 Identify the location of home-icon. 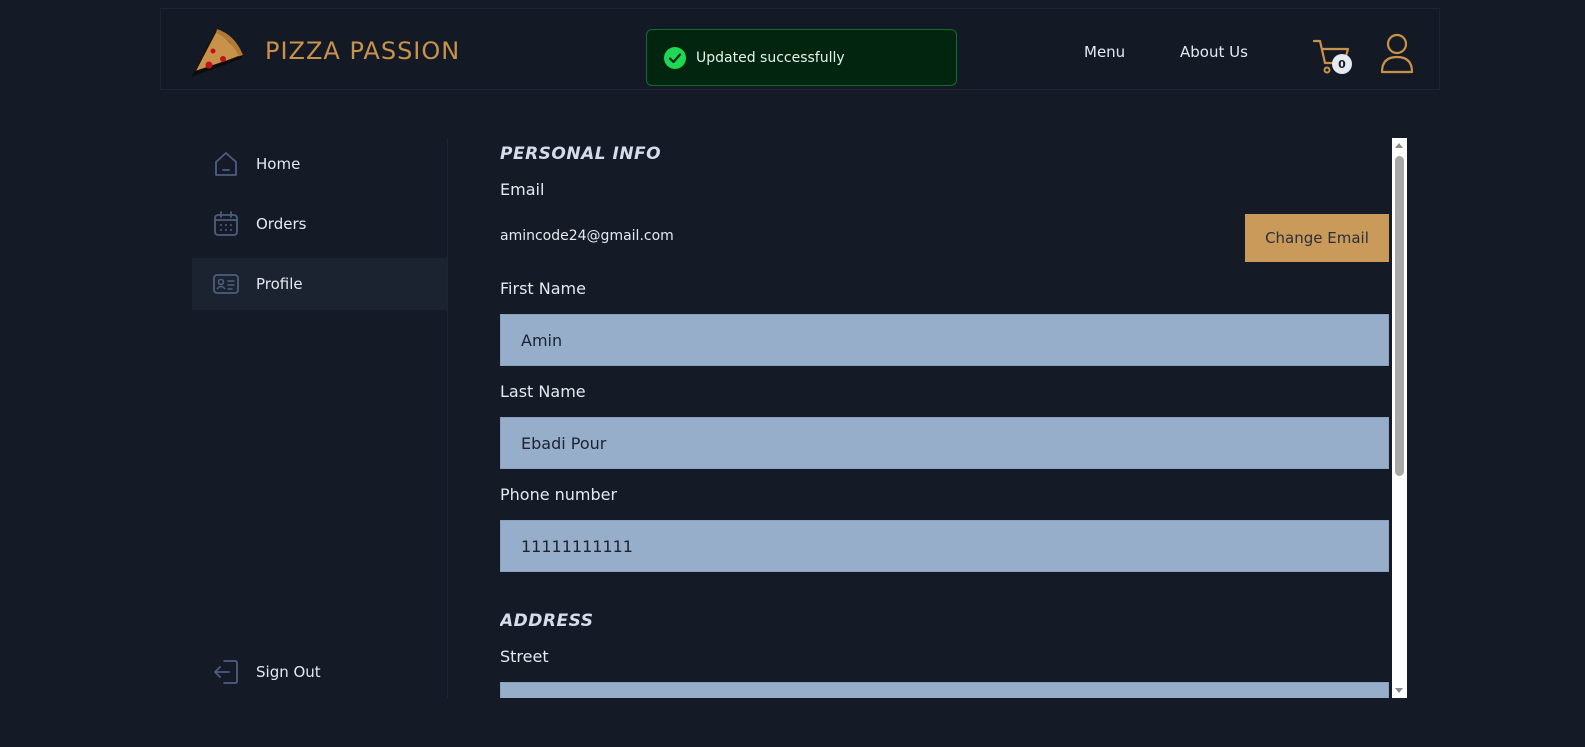
(226, 164).